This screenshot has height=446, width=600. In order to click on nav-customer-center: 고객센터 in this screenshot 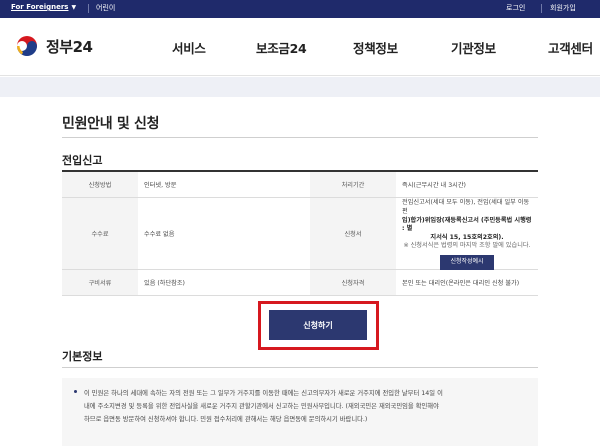, I will do `click(570, 47)`.